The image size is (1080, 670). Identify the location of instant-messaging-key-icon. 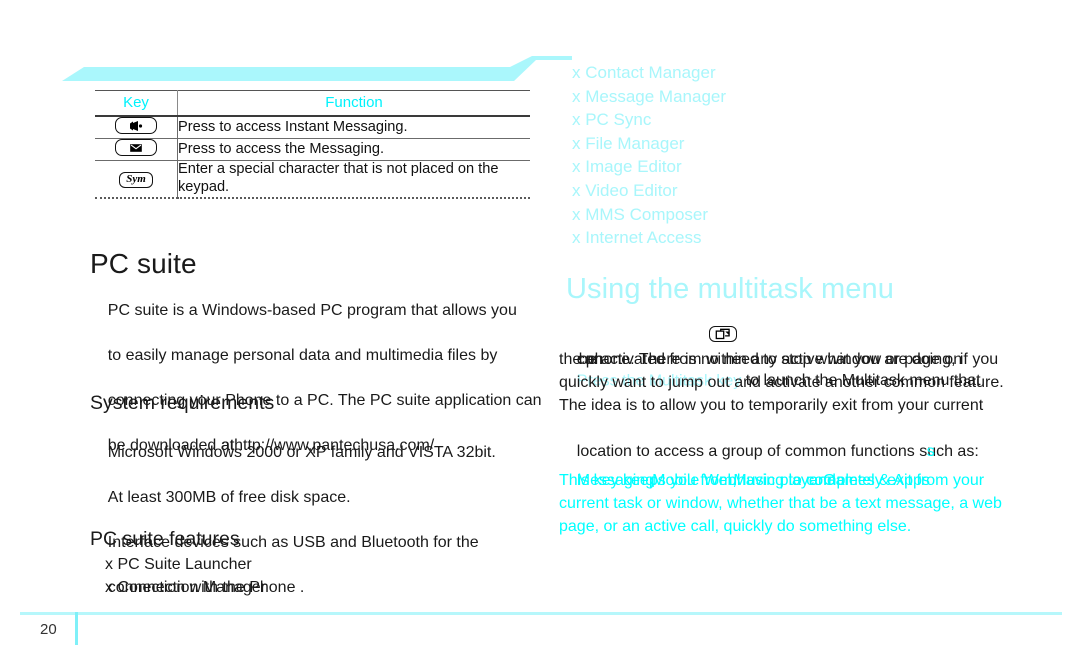
(136, 125).